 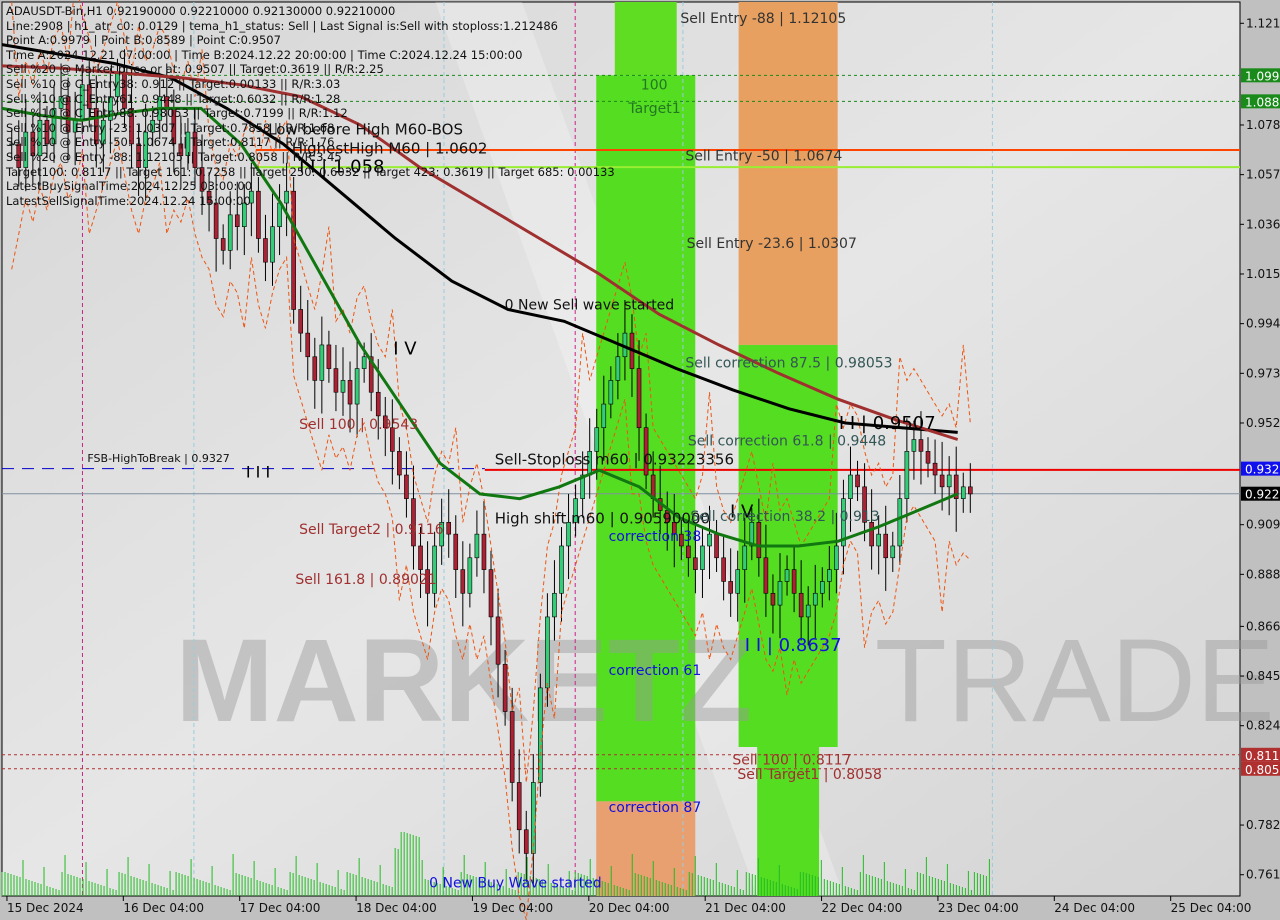 What do you see at coordinates (655, 537) in the screenshot?
I see `chart-annotation-label: correction 38` at bounding box center [655, 537].